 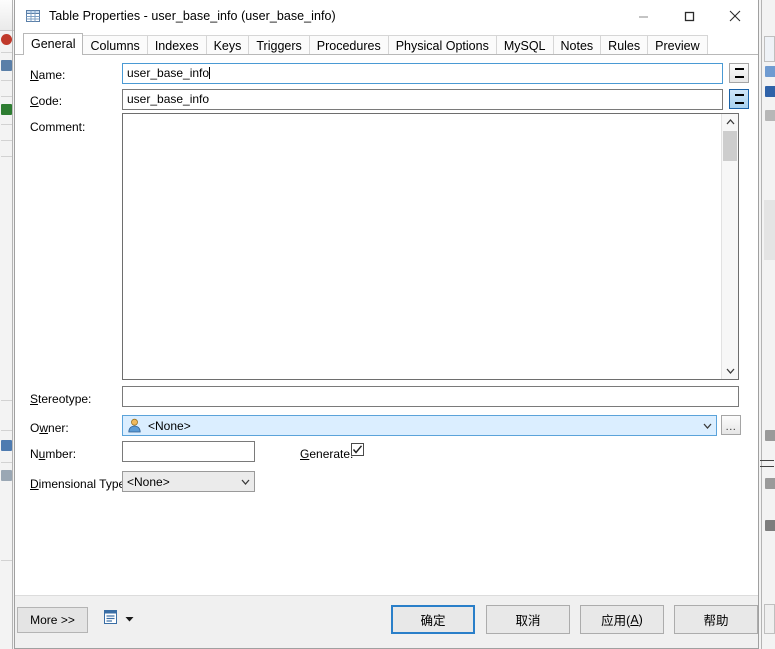 What do you see at coordinates (422, 73) in the screenshot?
I see `name-input: user_base_info` at bounding box center [422, 73].